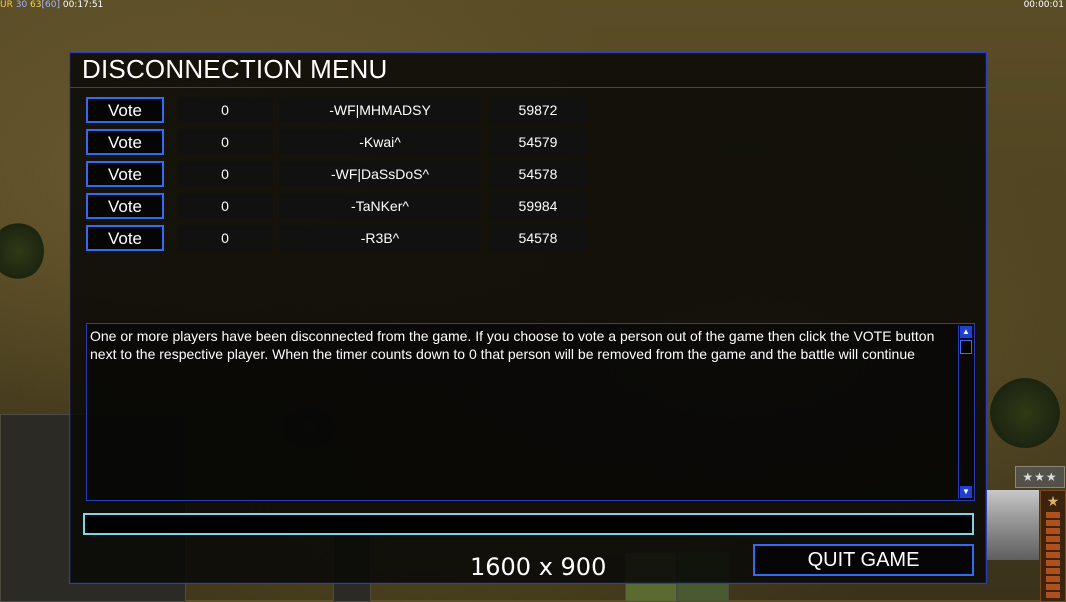 Image resolution: width=1066 pixels, height=602 pixels. What do you see at coordinates (538, 206) in the screenshot?
I see `player-id: 59984` at bounding box center [538, 206].